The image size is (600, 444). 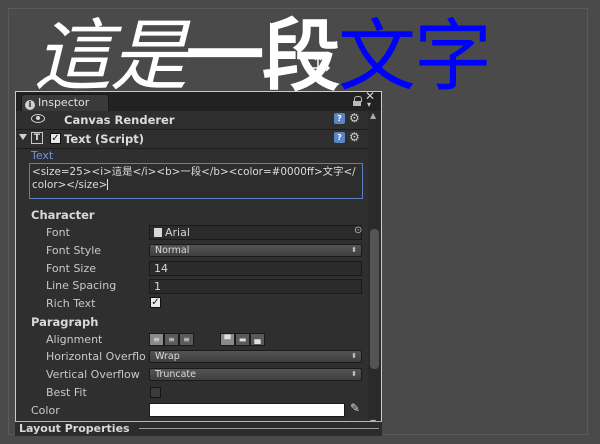 What do you see at coordinates (255, 374) in the screenshot?
I see `vertical-overflow-dropdown: Truncate ⬍` at bounding box center [255, 374].